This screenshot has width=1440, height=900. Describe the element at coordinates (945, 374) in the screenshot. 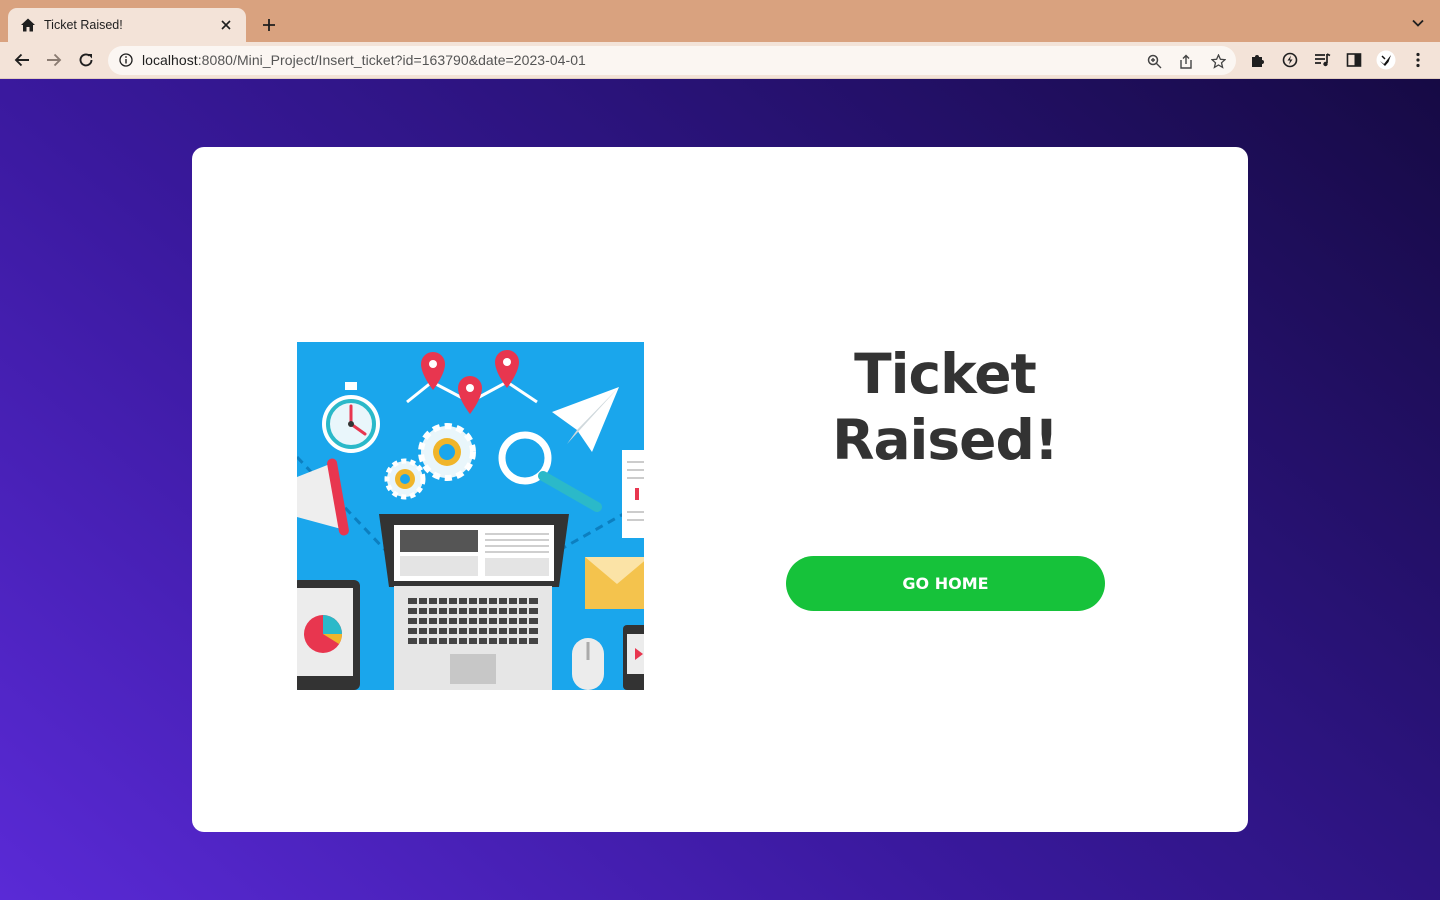

I see `page-title-line-1: Ticket` at that location.